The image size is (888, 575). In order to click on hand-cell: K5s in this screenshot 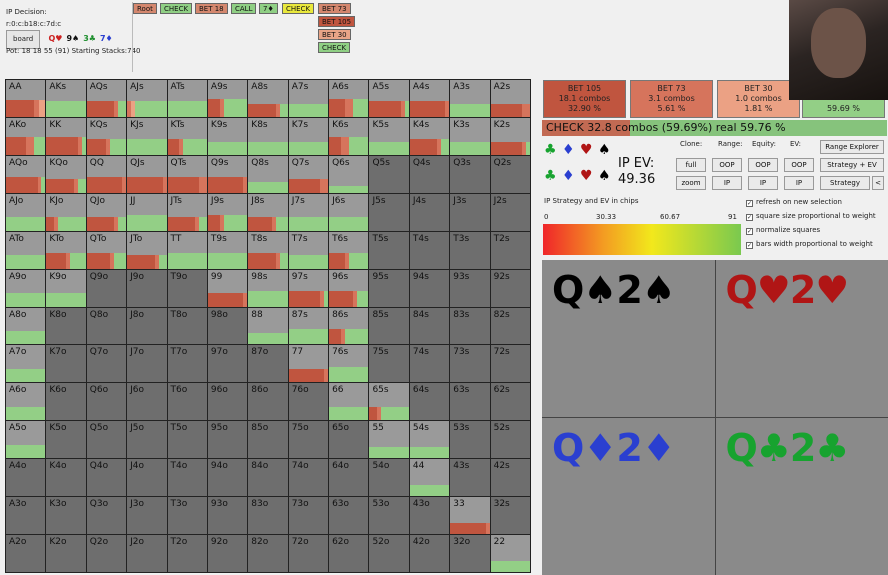, I will do `click(389, 136)`.